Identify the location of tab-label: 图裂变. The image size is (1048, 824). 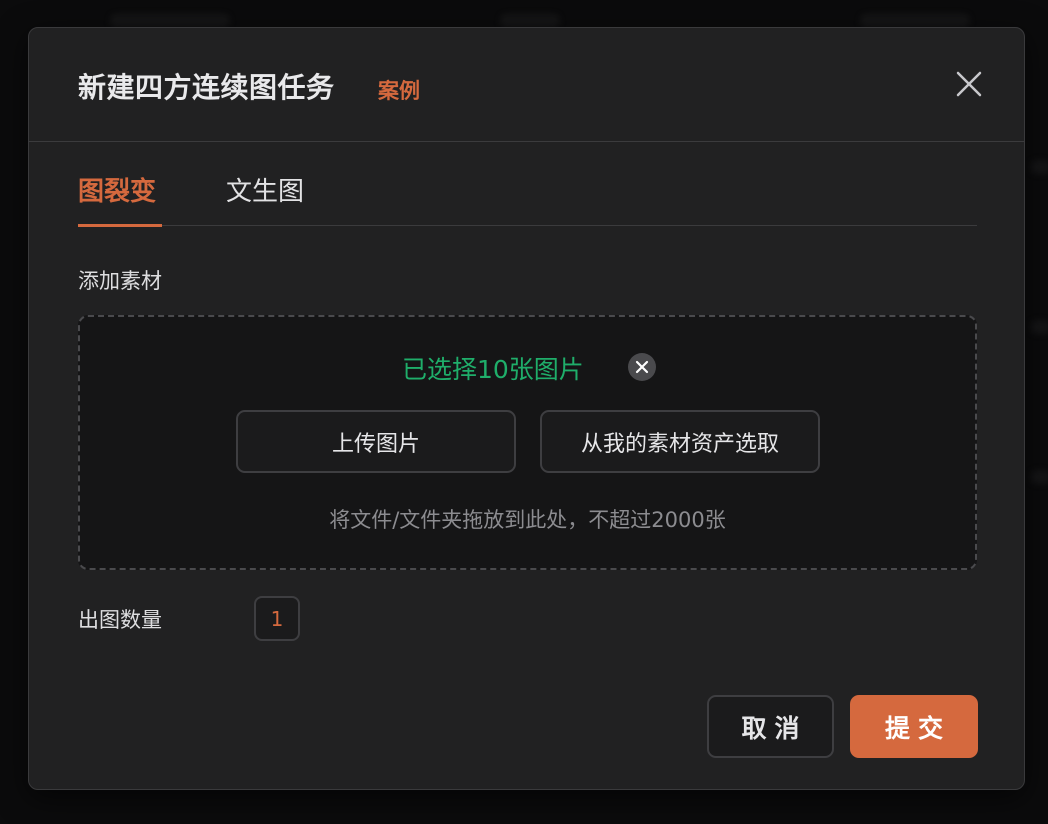
(117, 192).